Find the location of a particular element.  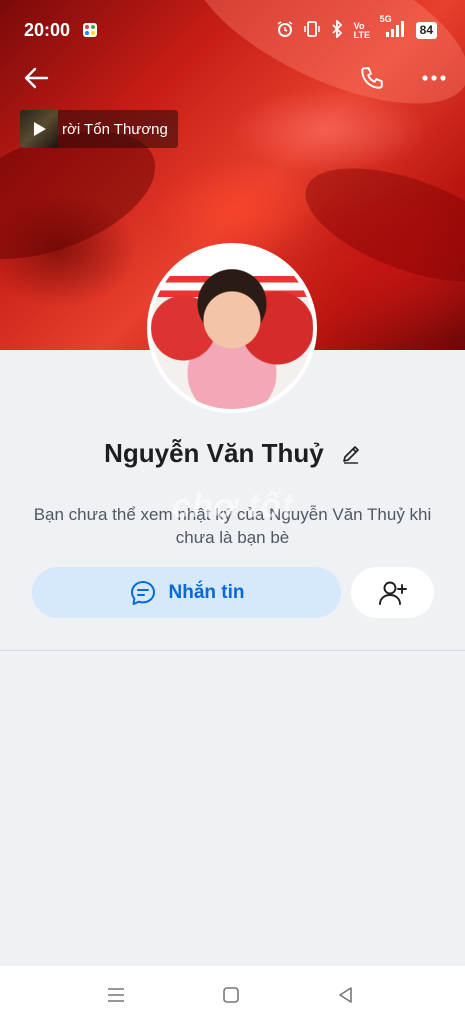

watermark: chợ tốt is located at coordinates (233, 506).